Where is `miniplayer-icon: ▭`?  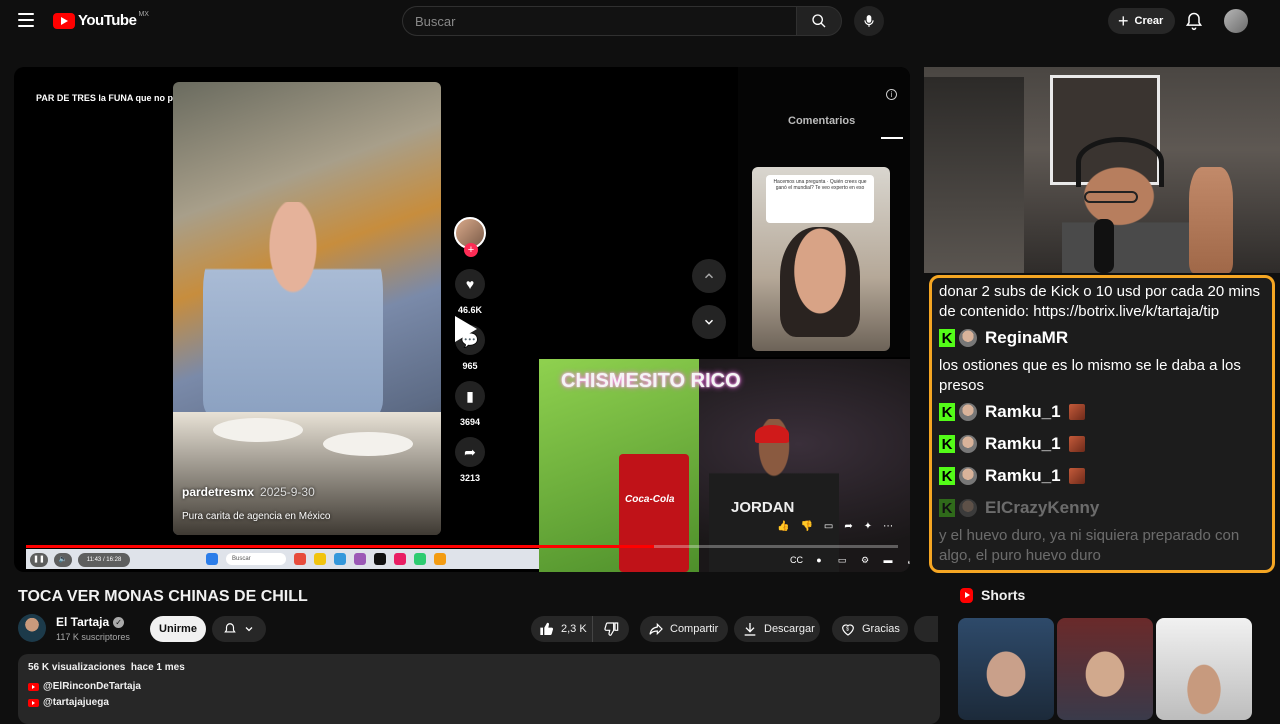
miniplayer-icon: ▭ is located at coordinates (842, 560).